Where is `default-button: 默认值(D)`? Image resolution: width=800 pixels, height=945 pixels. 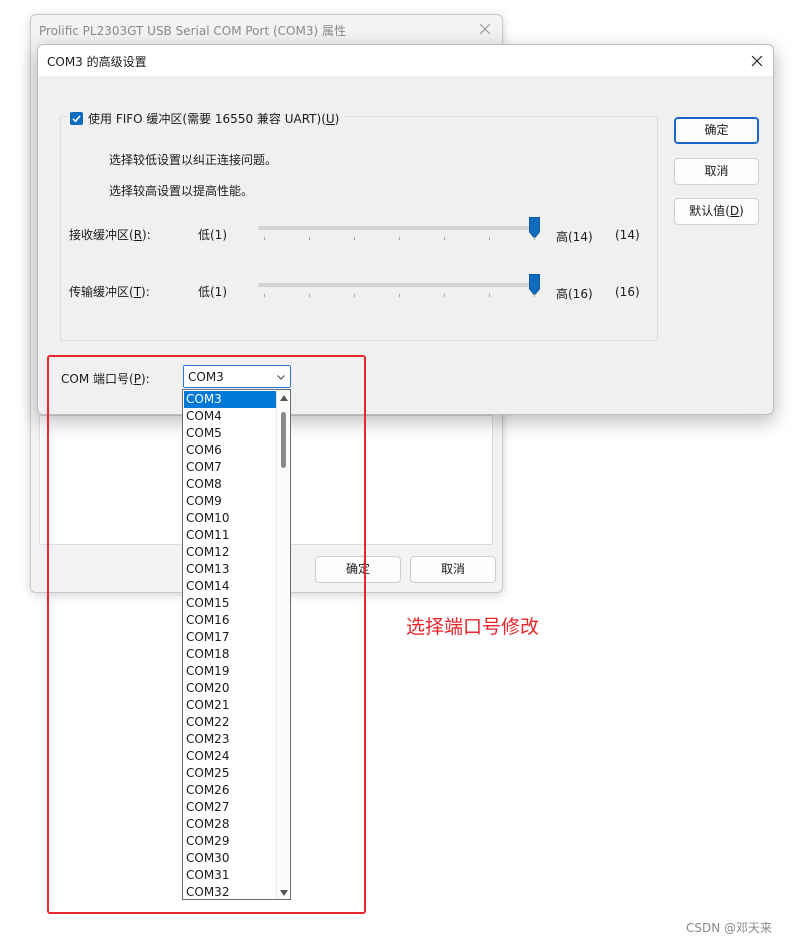
default-button: 默认值(D) is located at coordinates (716, 211).